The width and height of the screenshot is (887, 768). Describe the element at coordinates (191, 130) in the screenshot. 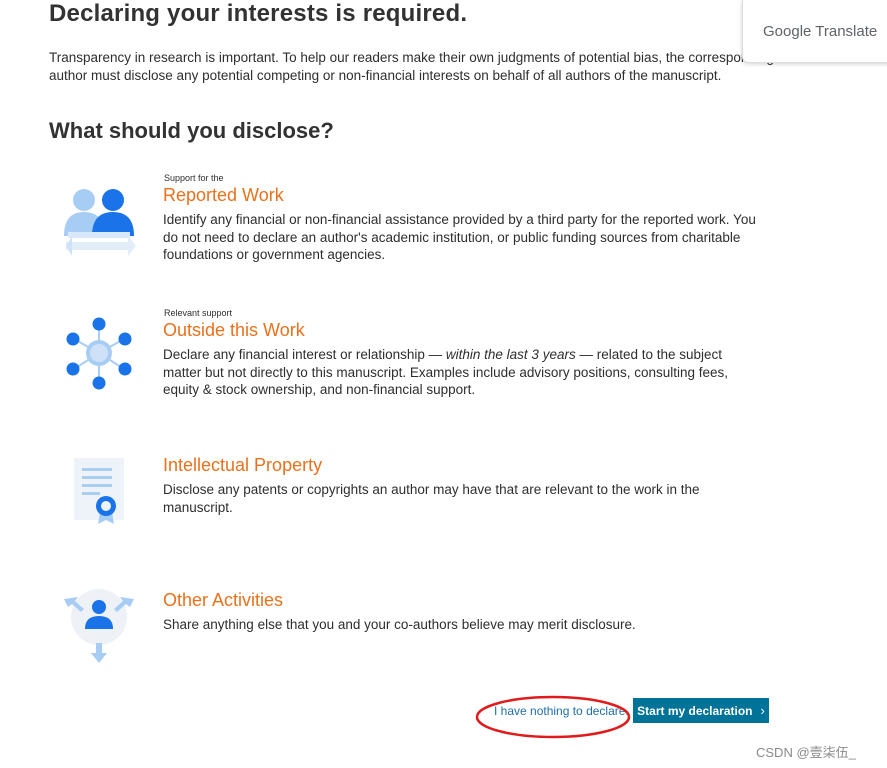

I see `section-subtitle: What should you disclose?` at that location.